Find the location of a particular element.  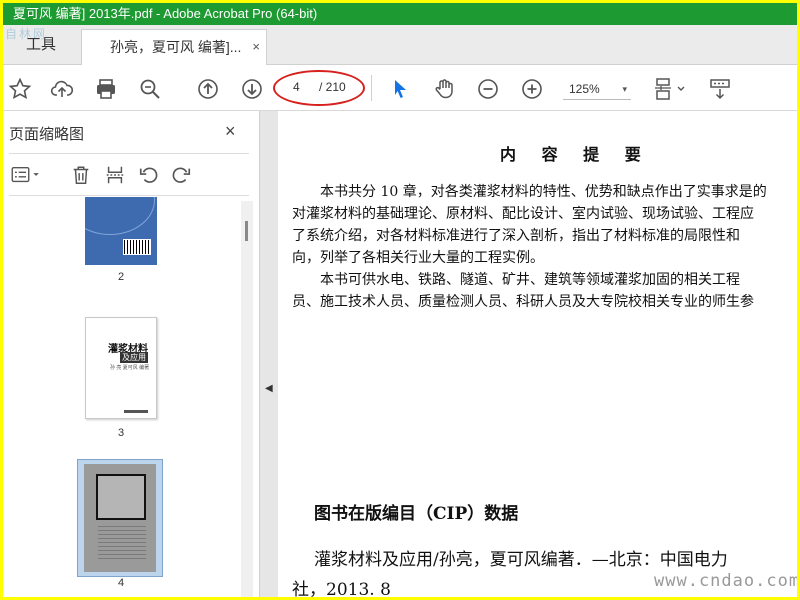

delete-icon is located at coordinates (81, 175).